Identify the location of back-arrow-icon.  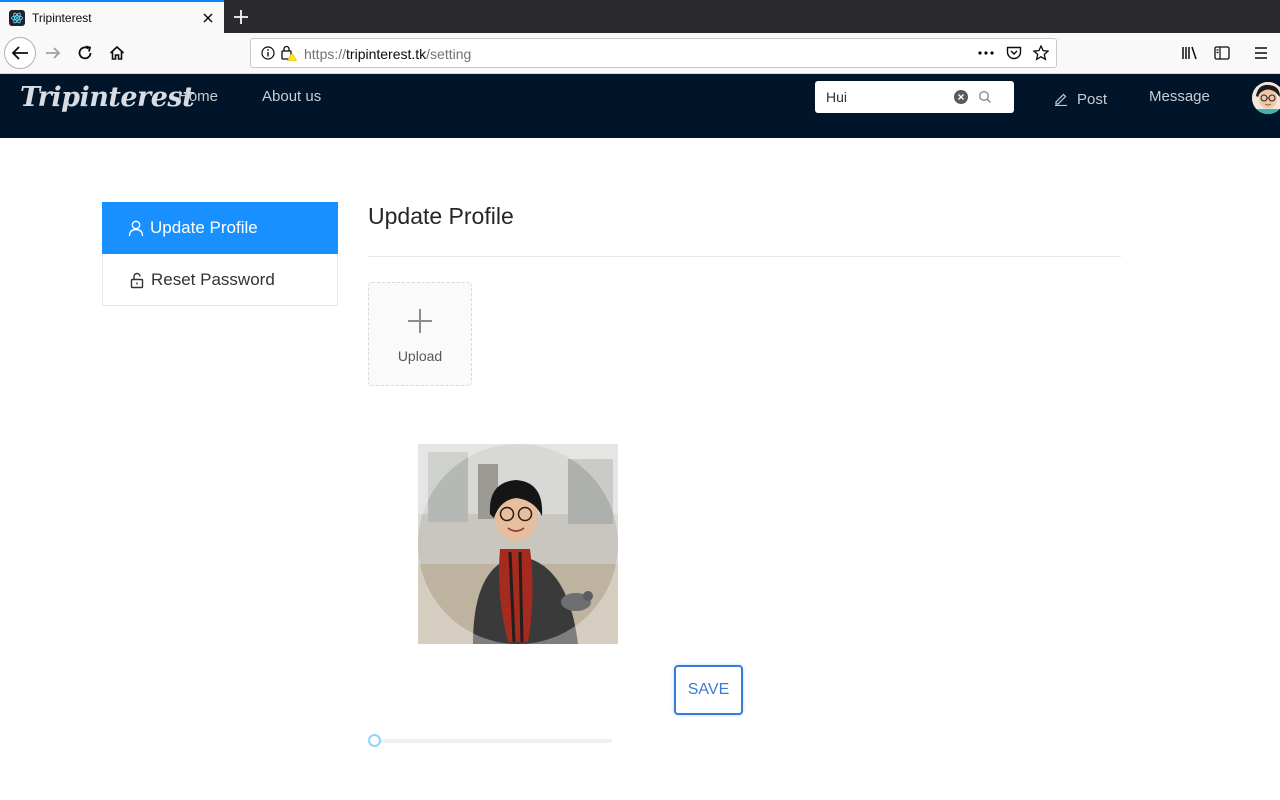
(20, 53).